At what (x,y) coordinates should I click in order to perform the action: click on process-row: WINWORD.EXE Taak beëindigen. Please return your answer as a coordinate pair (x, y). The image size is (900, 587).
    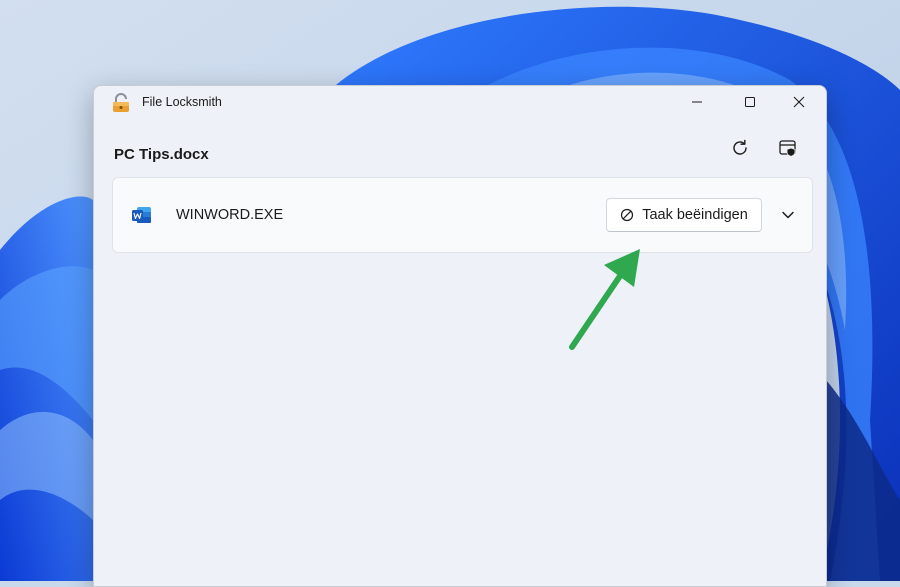
    Looking at the image, I should click on (462, 215).